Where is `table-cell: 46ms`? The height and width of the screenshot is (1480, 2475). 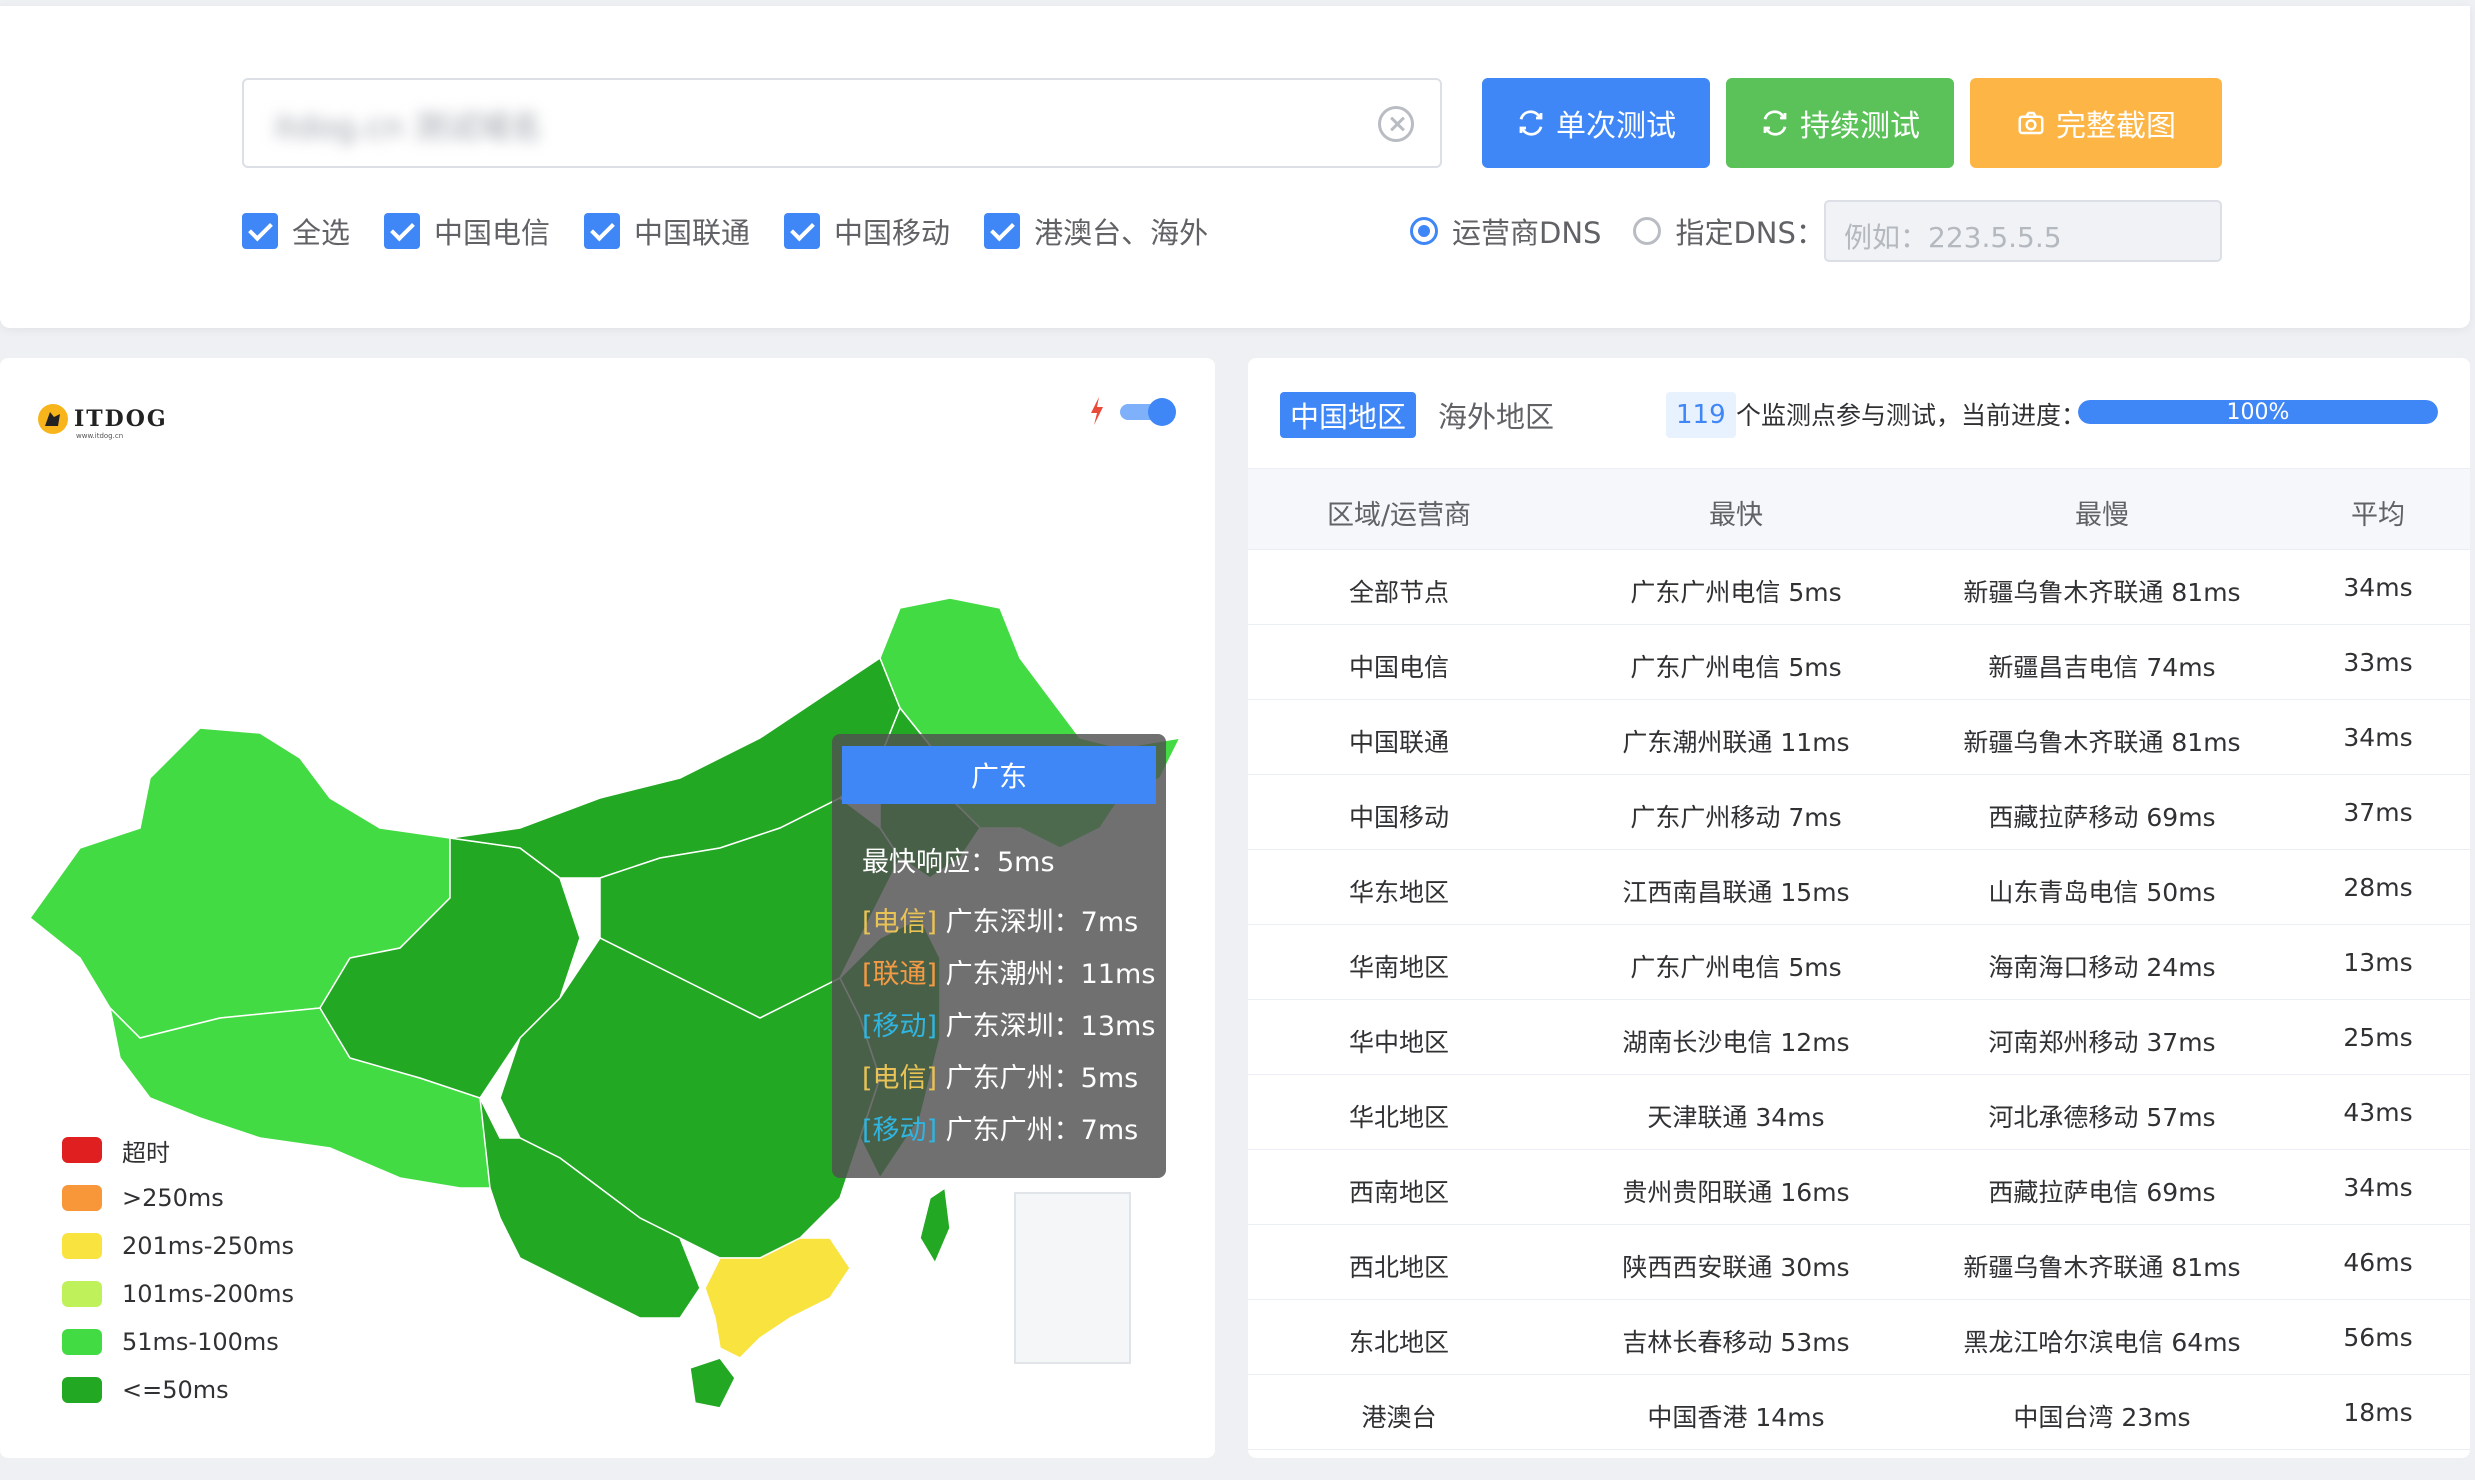 table-cell: 46ms is located at coordinates (2378, 1262).